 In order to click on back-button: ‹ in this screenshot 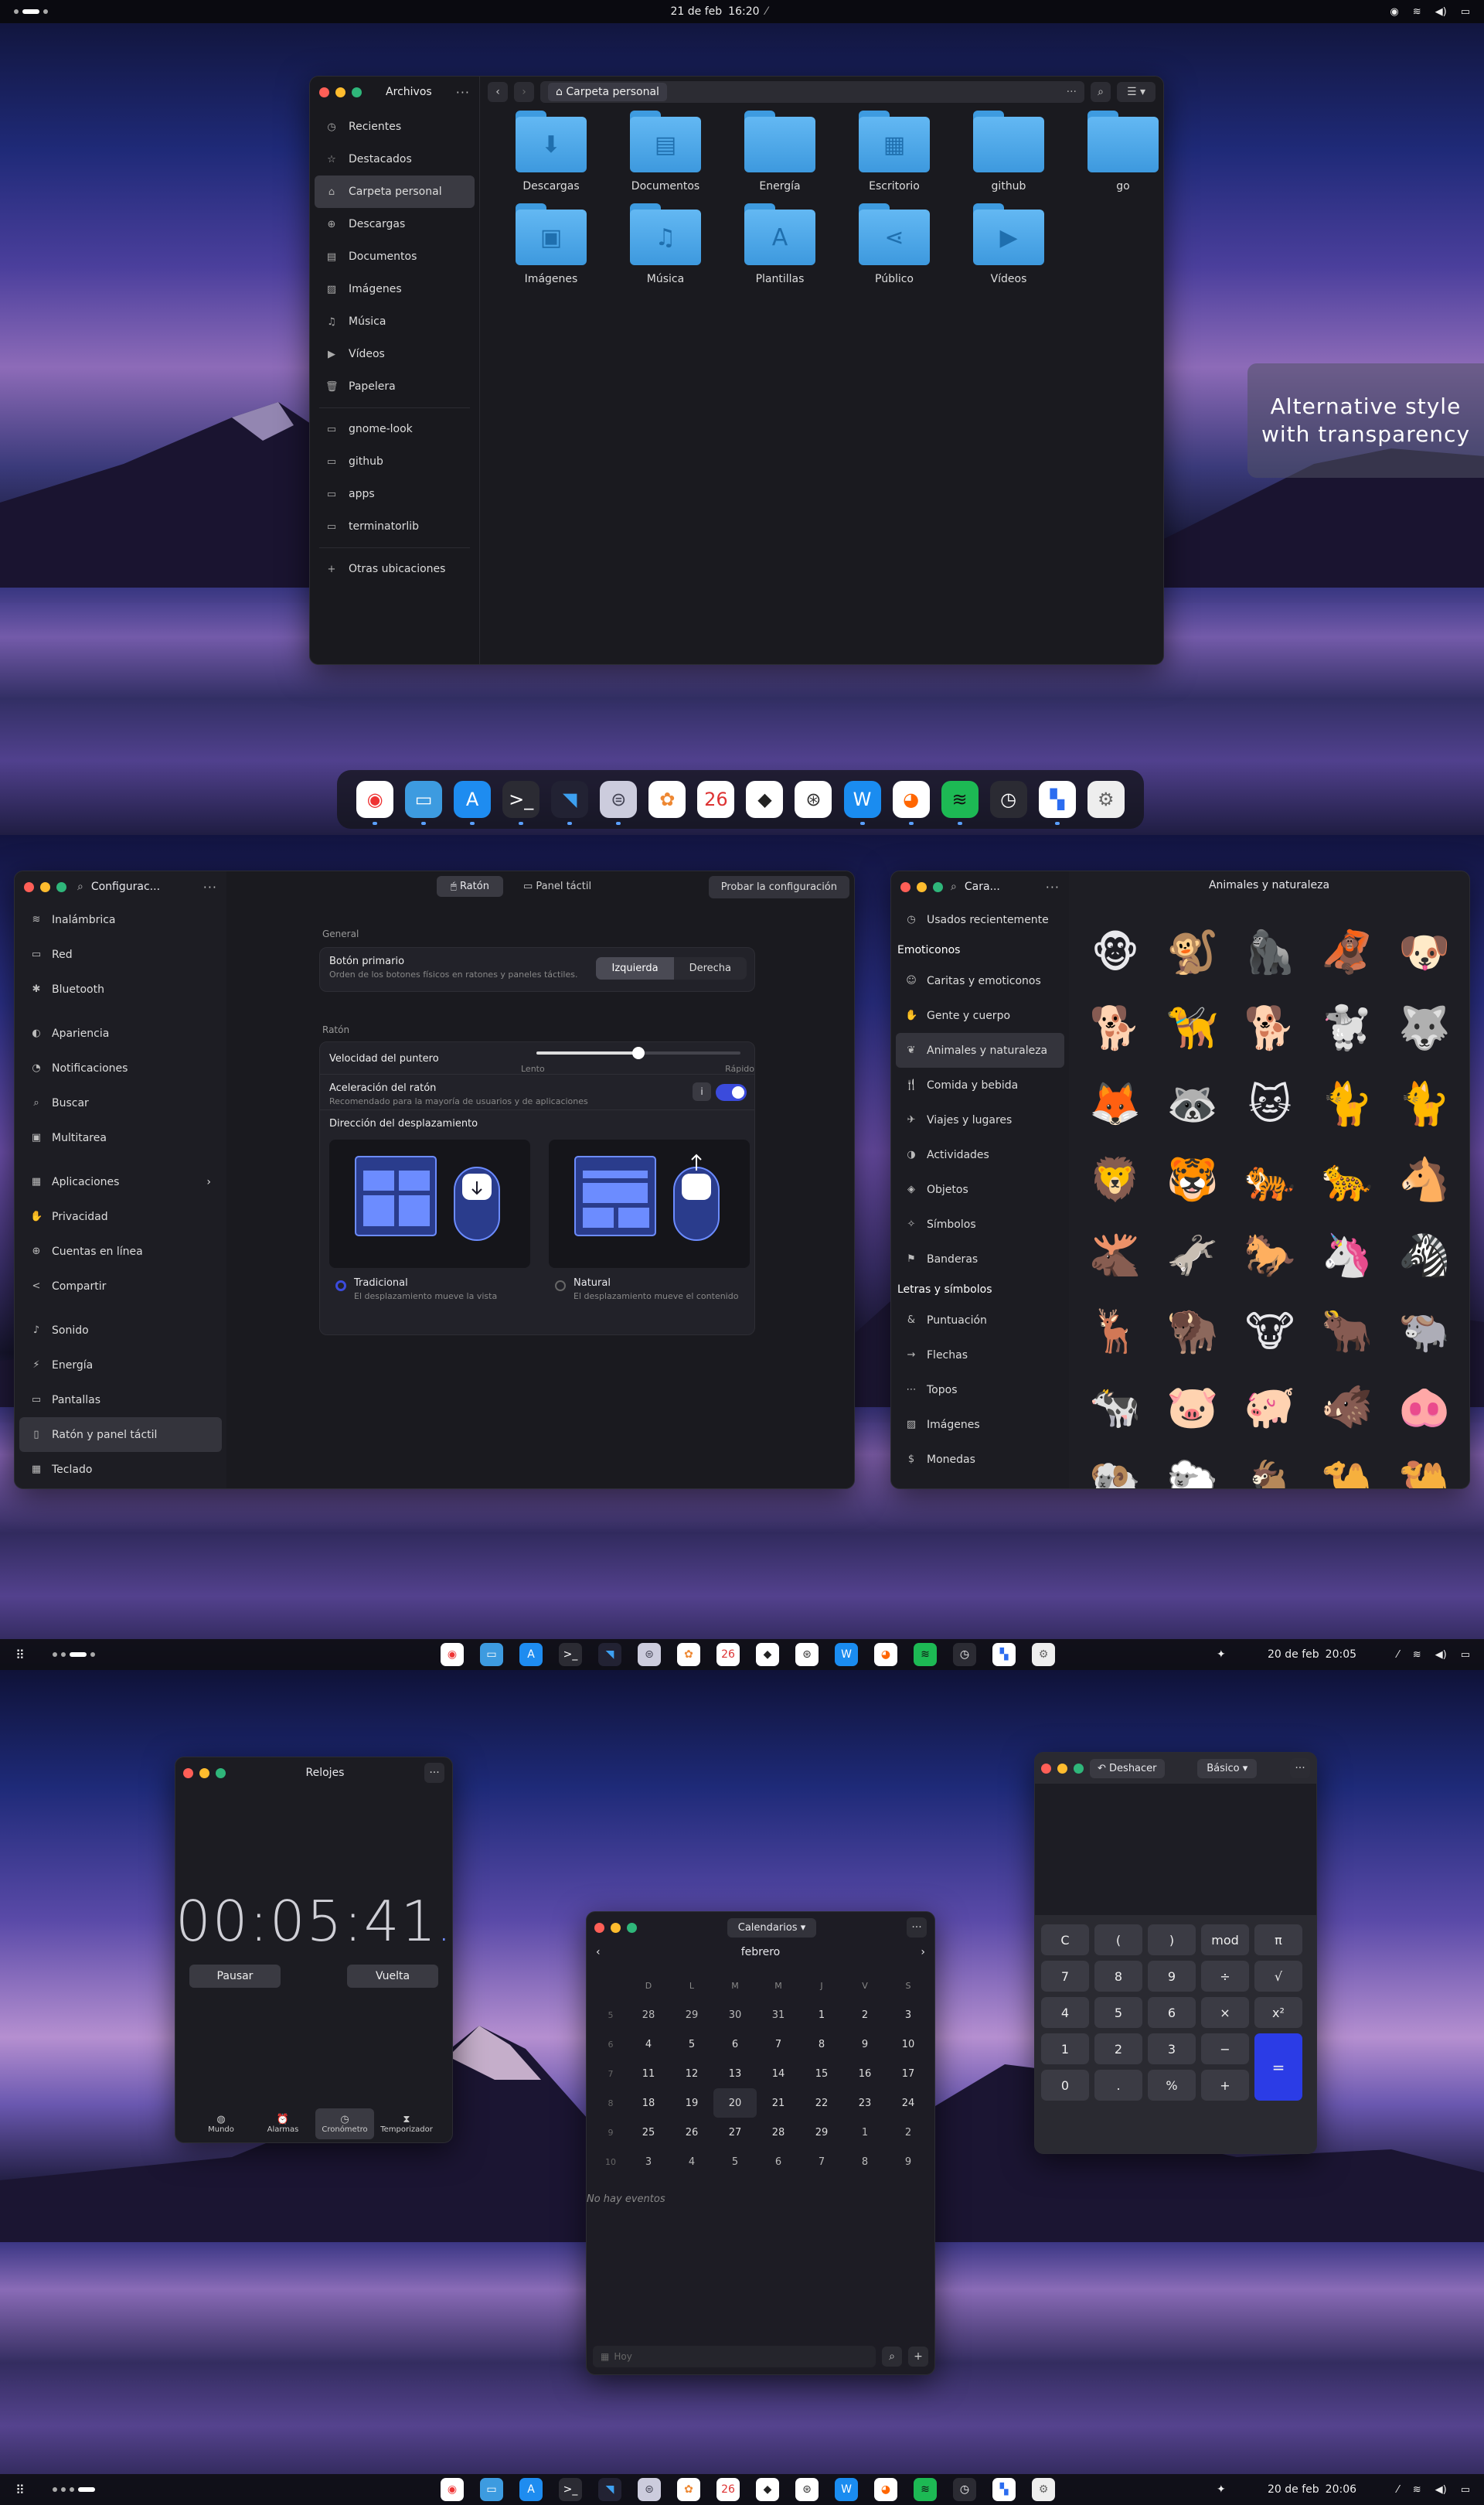, I will do `click(498, 92)`.